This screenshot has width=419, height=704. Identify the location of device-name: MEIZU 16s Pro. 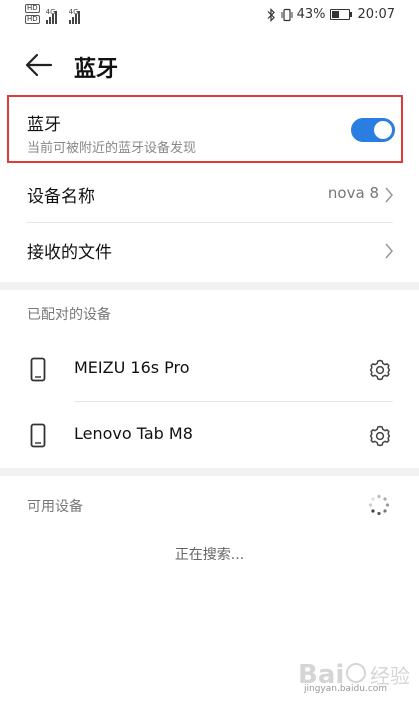
(132, 367).